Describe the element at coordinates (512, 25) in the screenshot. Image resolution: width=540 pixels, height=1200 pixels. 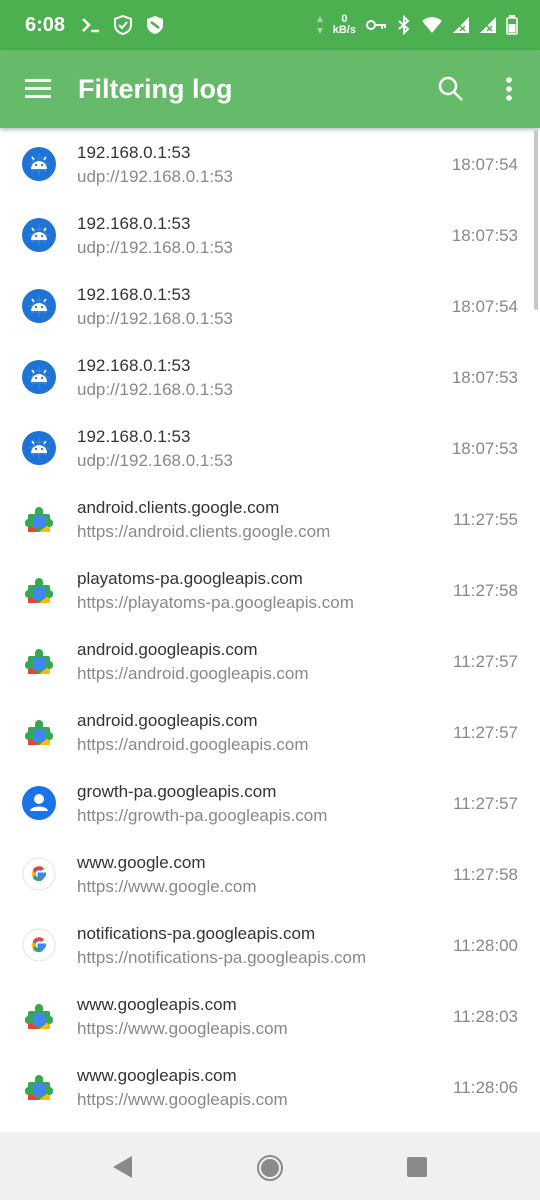
I see `battery-icon` at that location.